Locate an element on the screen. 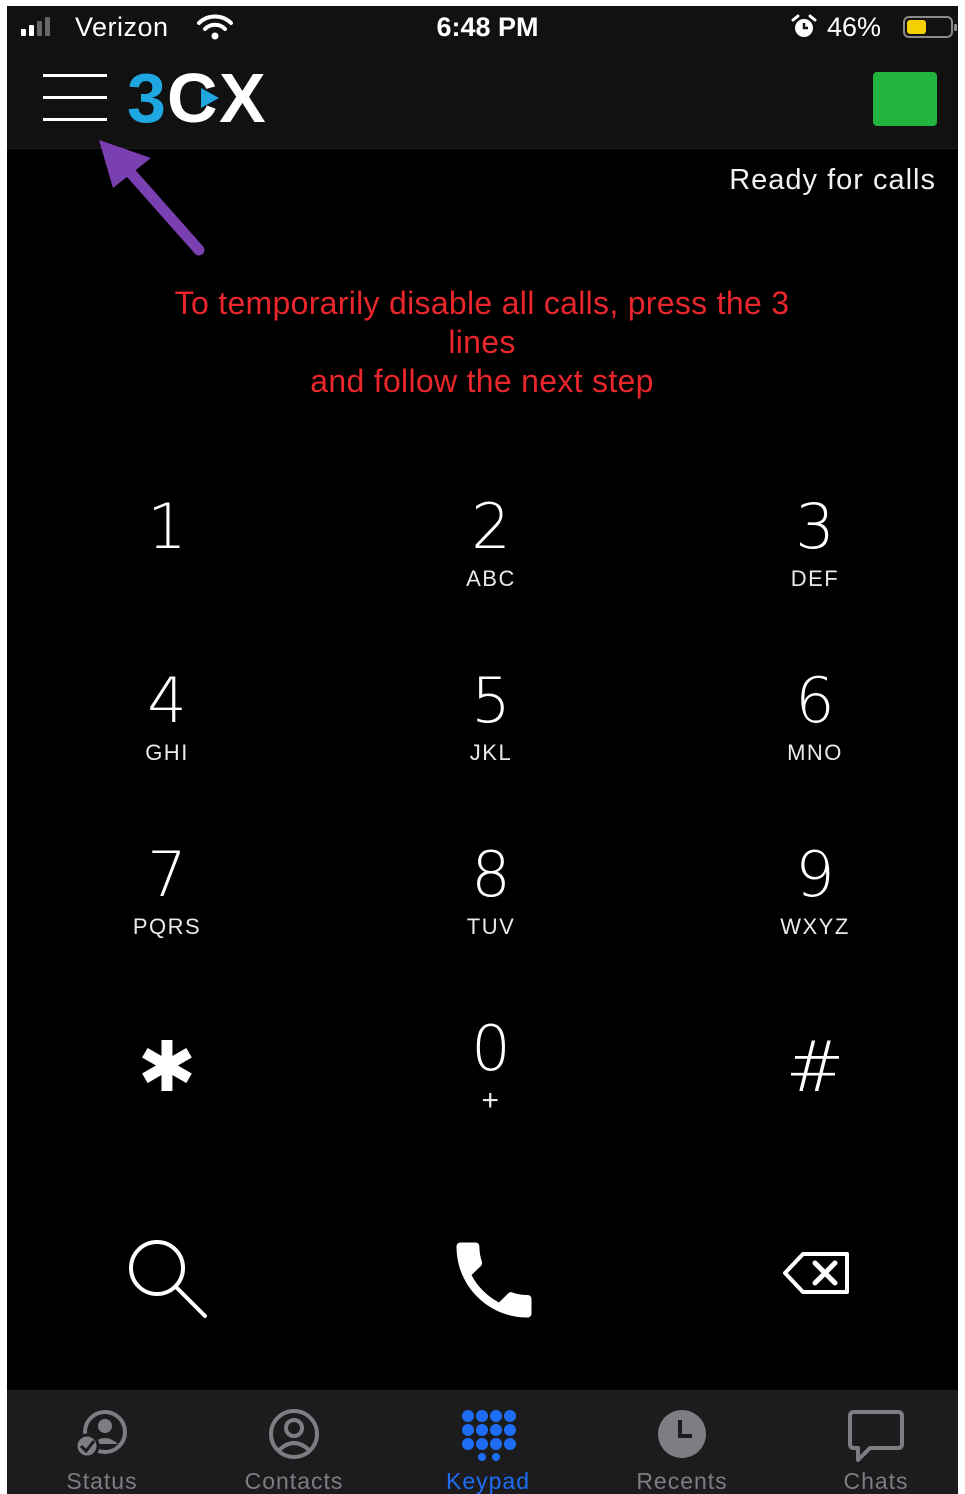 This screenshot has width=965, height=1494. key-5: 5 JKL is located at coordinates (491, 733).